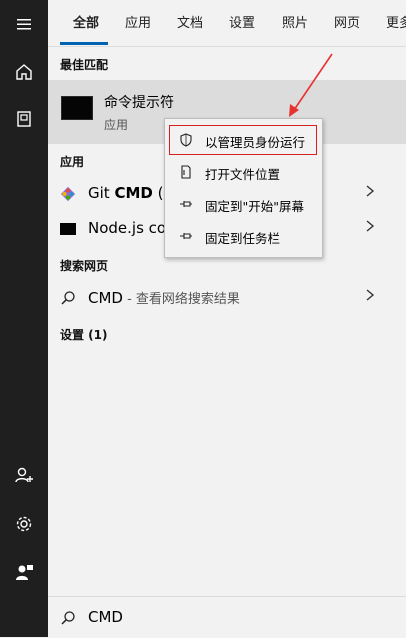 This screenshot has height=638, width=406. I want to click on tab-documents: 文档, so click(190, 21).